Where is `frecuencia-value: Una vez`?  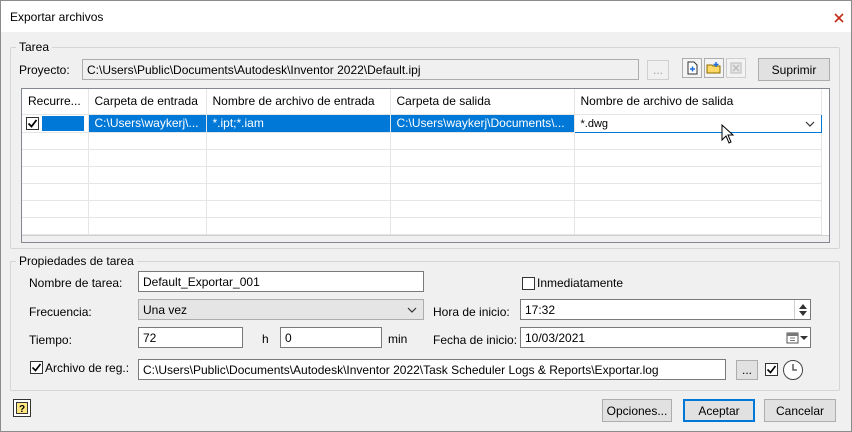
frecuencia-value: Una vez is located at coordinates (165, 310).